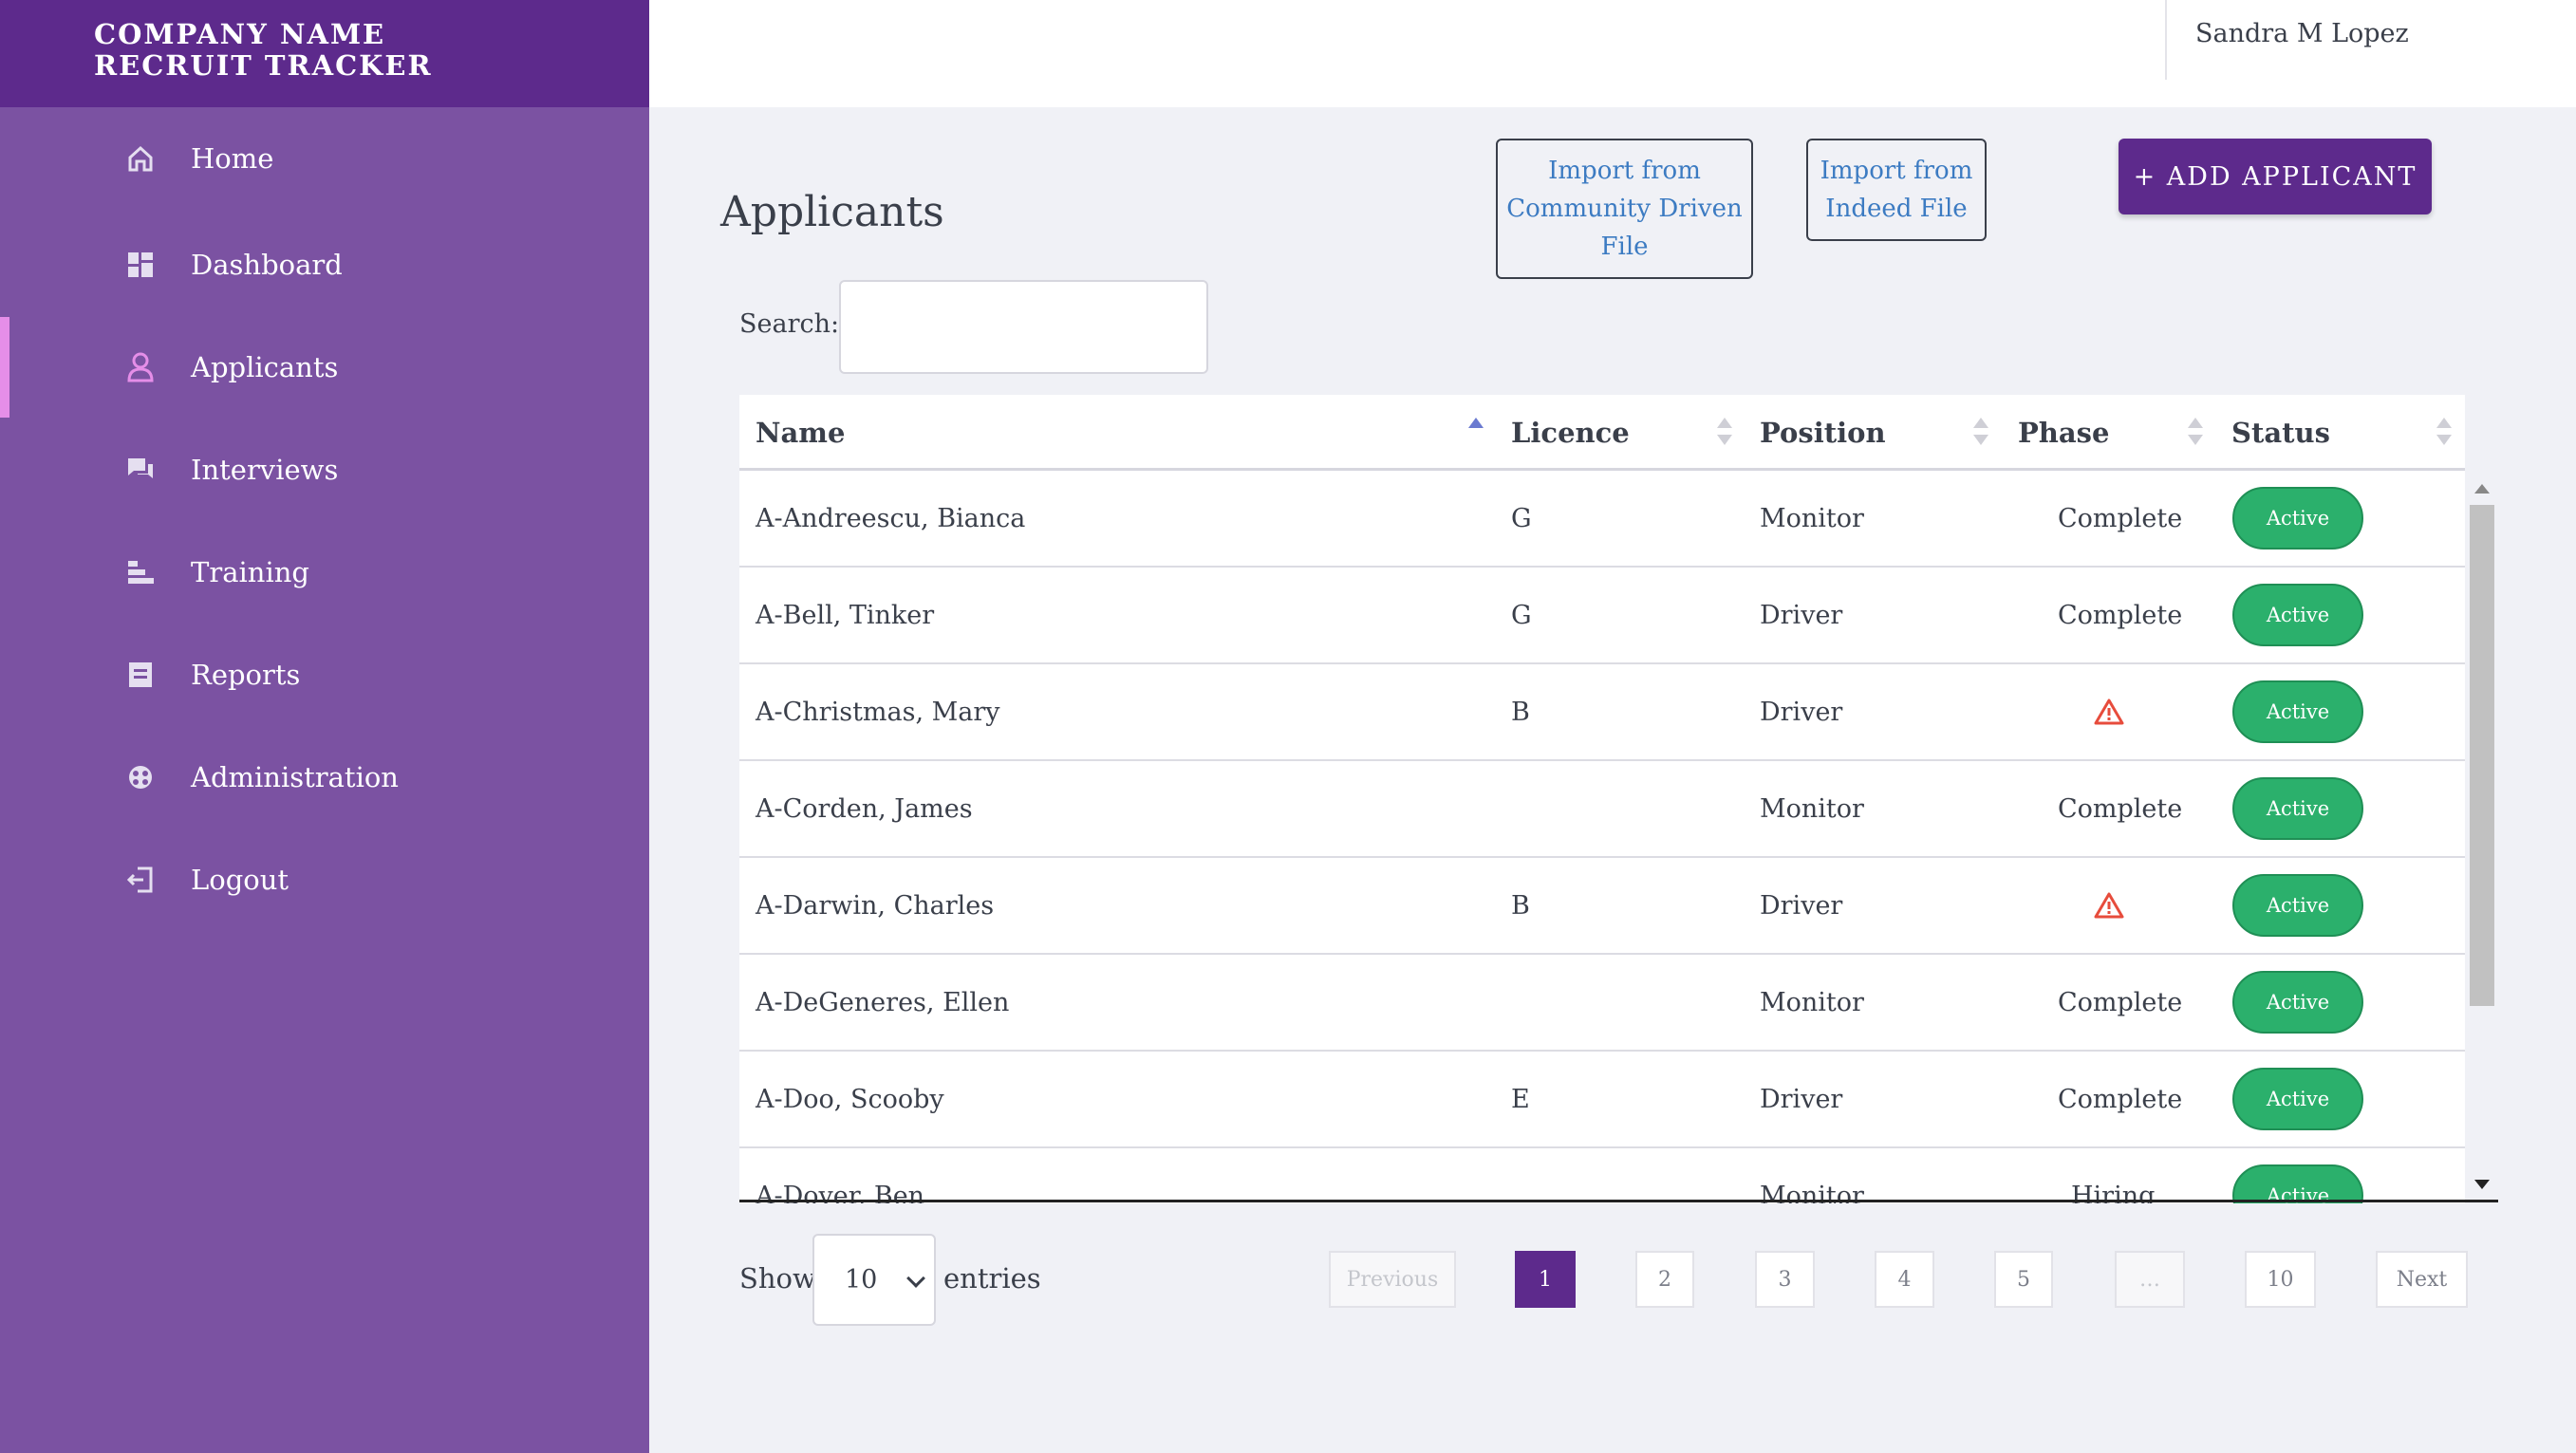  I want to click on sidebar-item-dashboard: Dashboard, so click(324, 265).